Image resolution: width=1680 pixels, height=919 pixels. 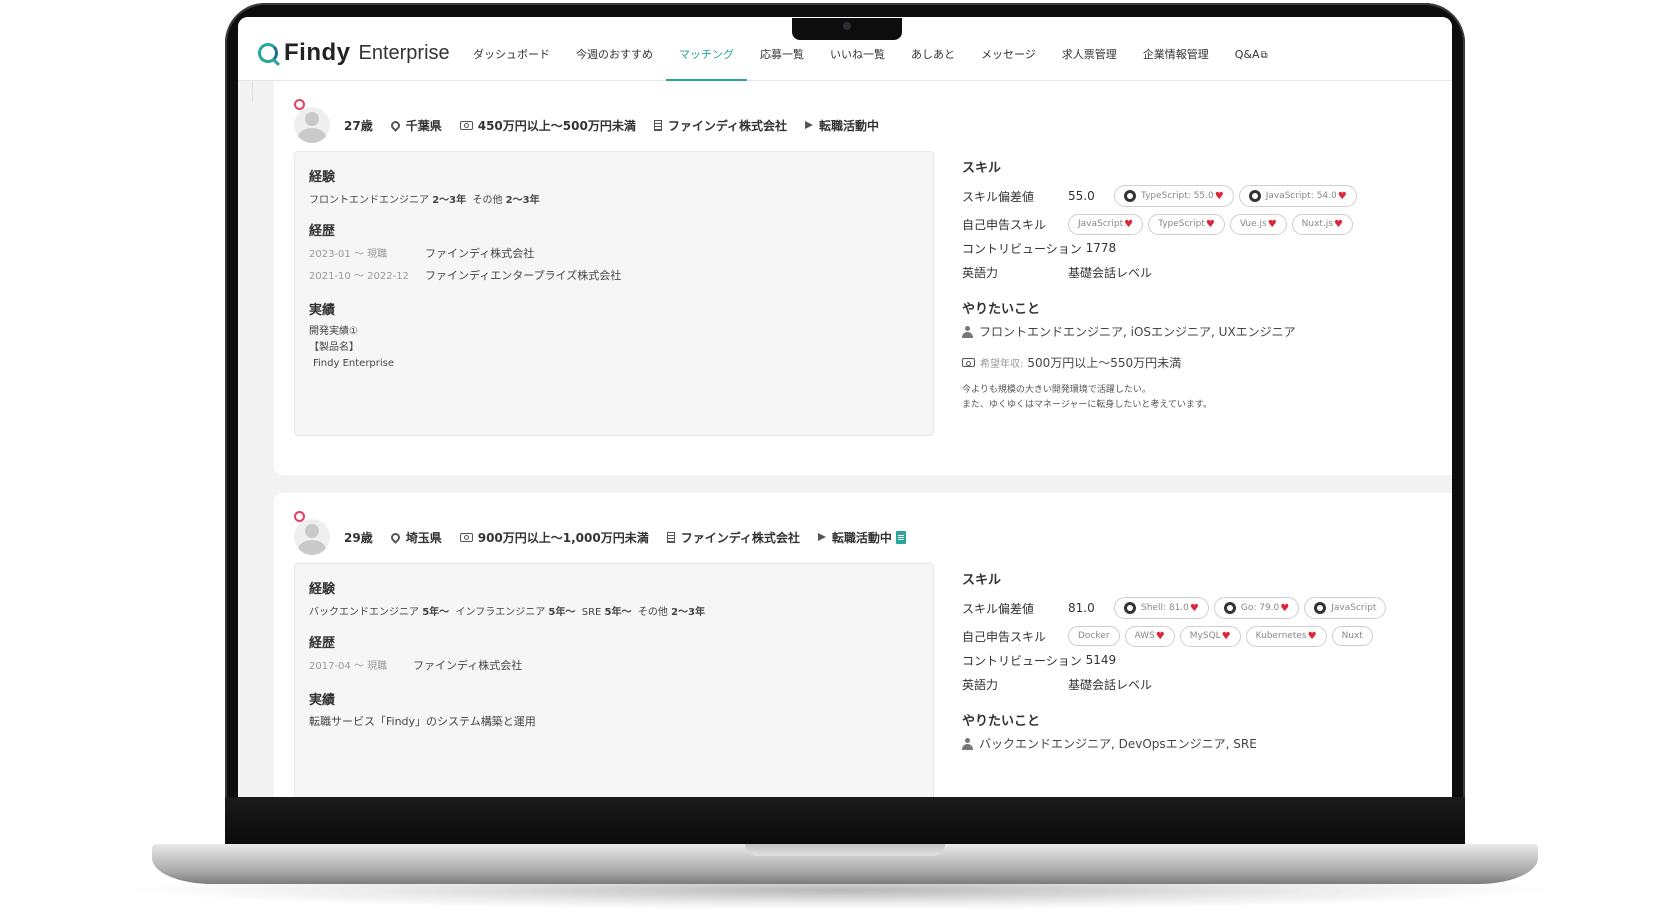 I want to click on achievements-title: 実績, so click(x=322, y=700).